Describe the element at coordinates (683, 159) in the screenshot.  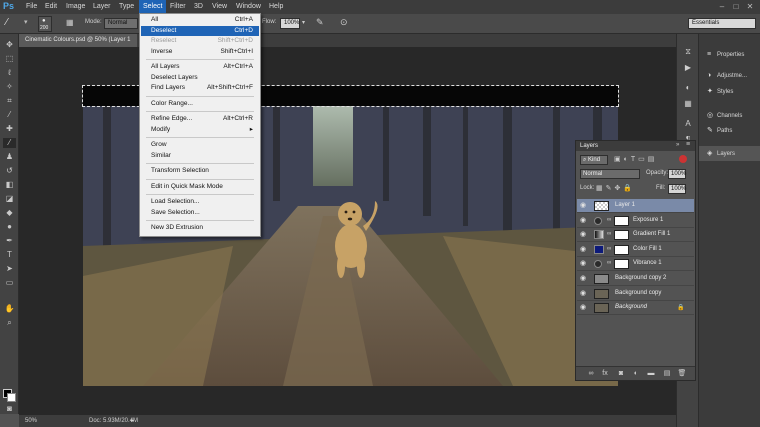
I see `filter-toggle-icon` at that location.